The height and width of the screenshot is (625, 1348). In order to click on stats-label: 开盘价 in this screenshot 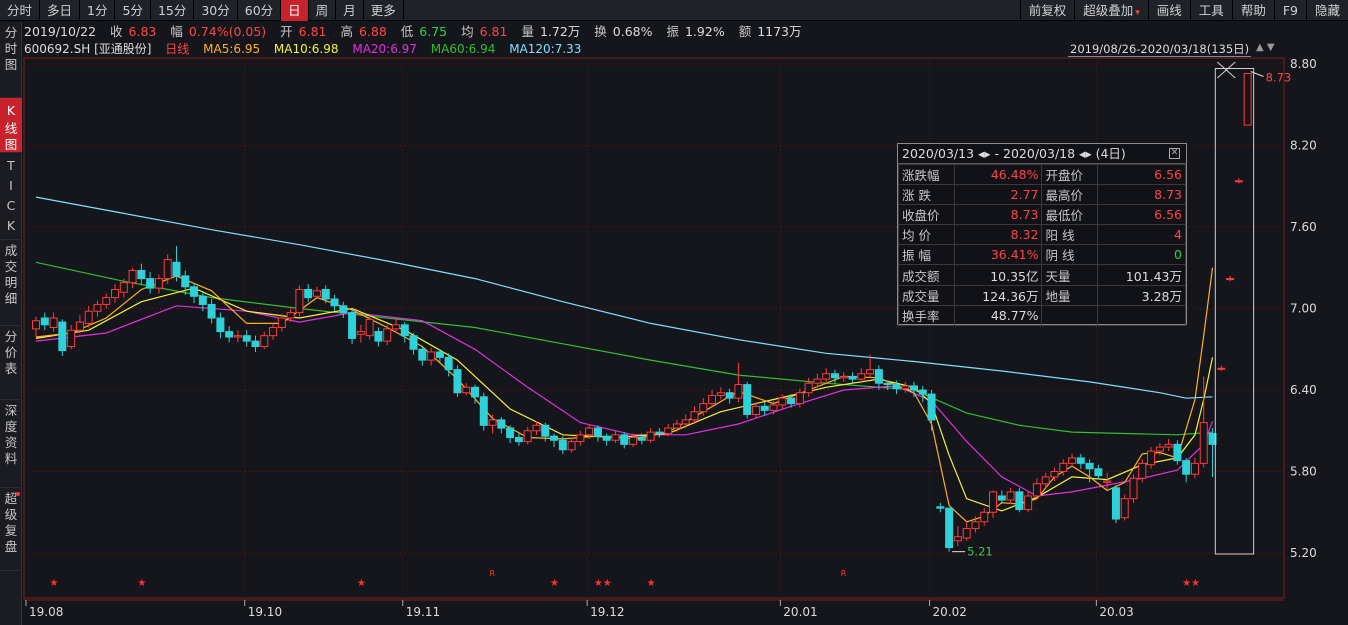, I will do `click(1070, 174)`.